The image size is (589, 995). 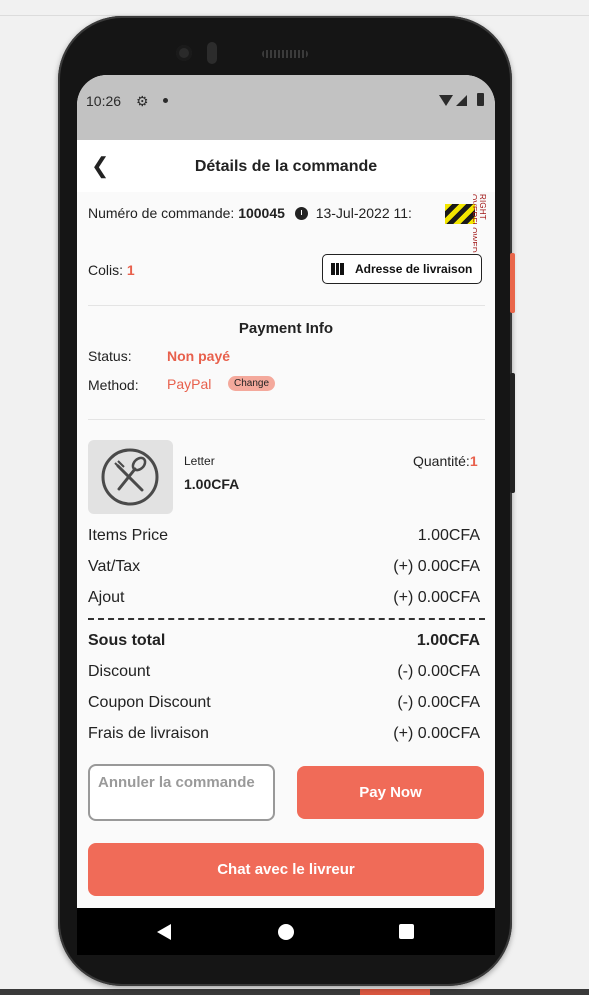 I want to click on nav-back-icon, so click(x=164, y=932).